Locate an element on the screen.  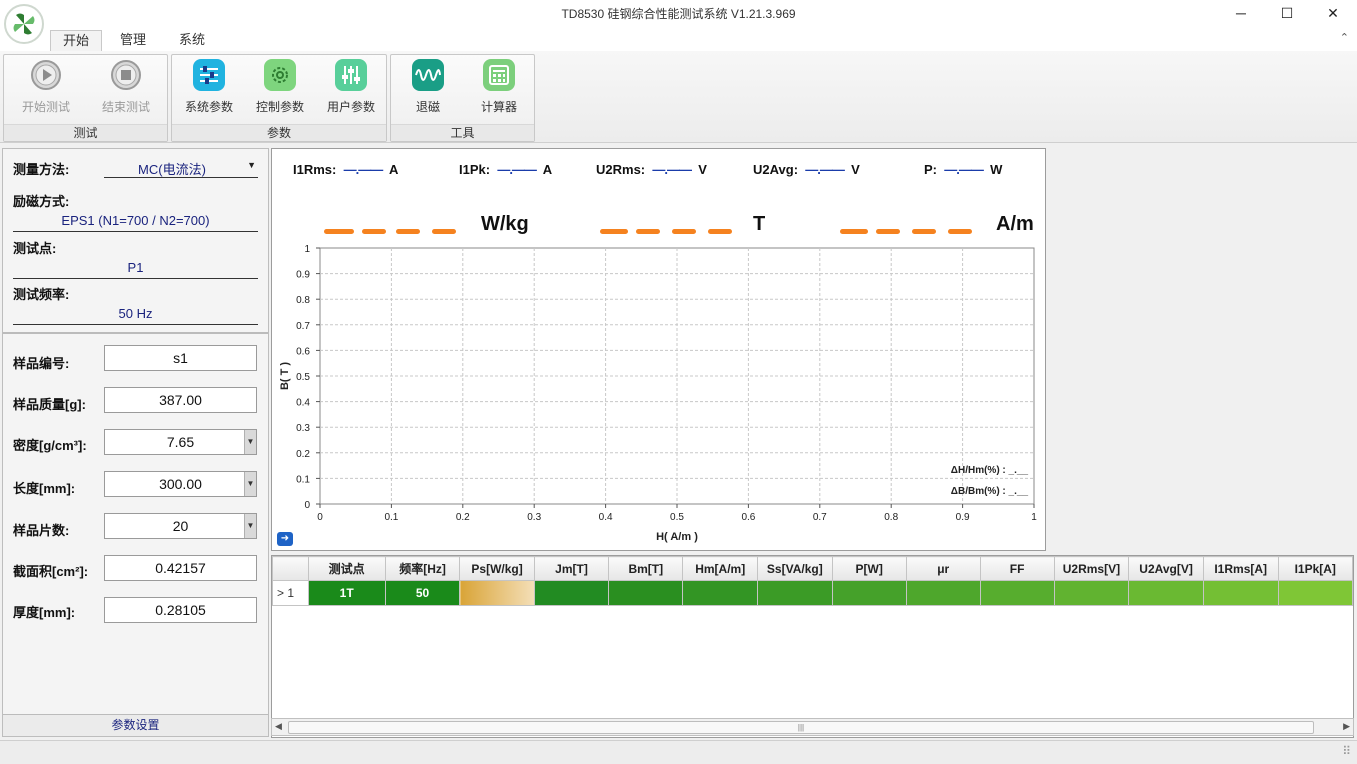
y-tick-label: 0.1 is located at coordinates (303, 479).